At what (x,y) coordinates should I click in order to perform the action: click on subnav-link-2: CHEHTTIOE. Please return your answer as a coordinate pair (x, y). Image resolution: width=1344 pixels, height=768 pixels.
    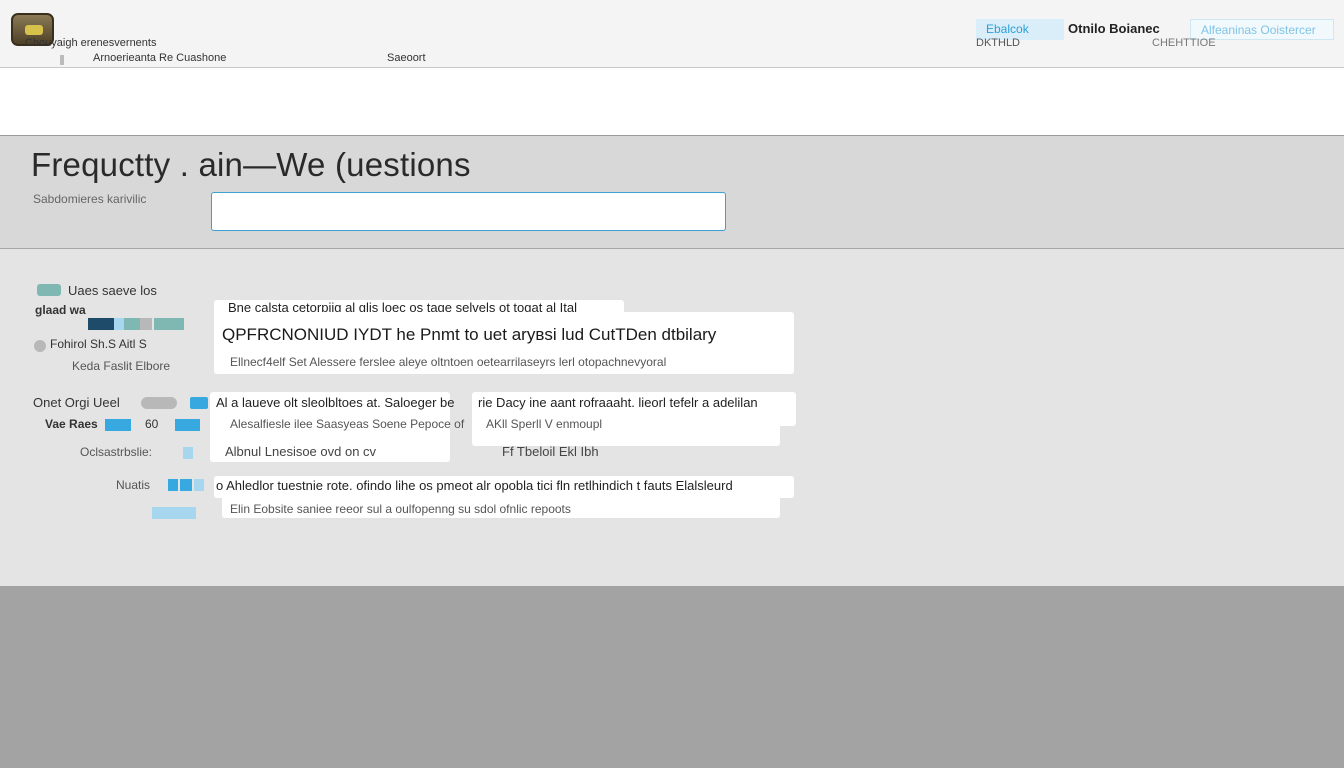
    Looking at the image, I should click on (1184, 43).